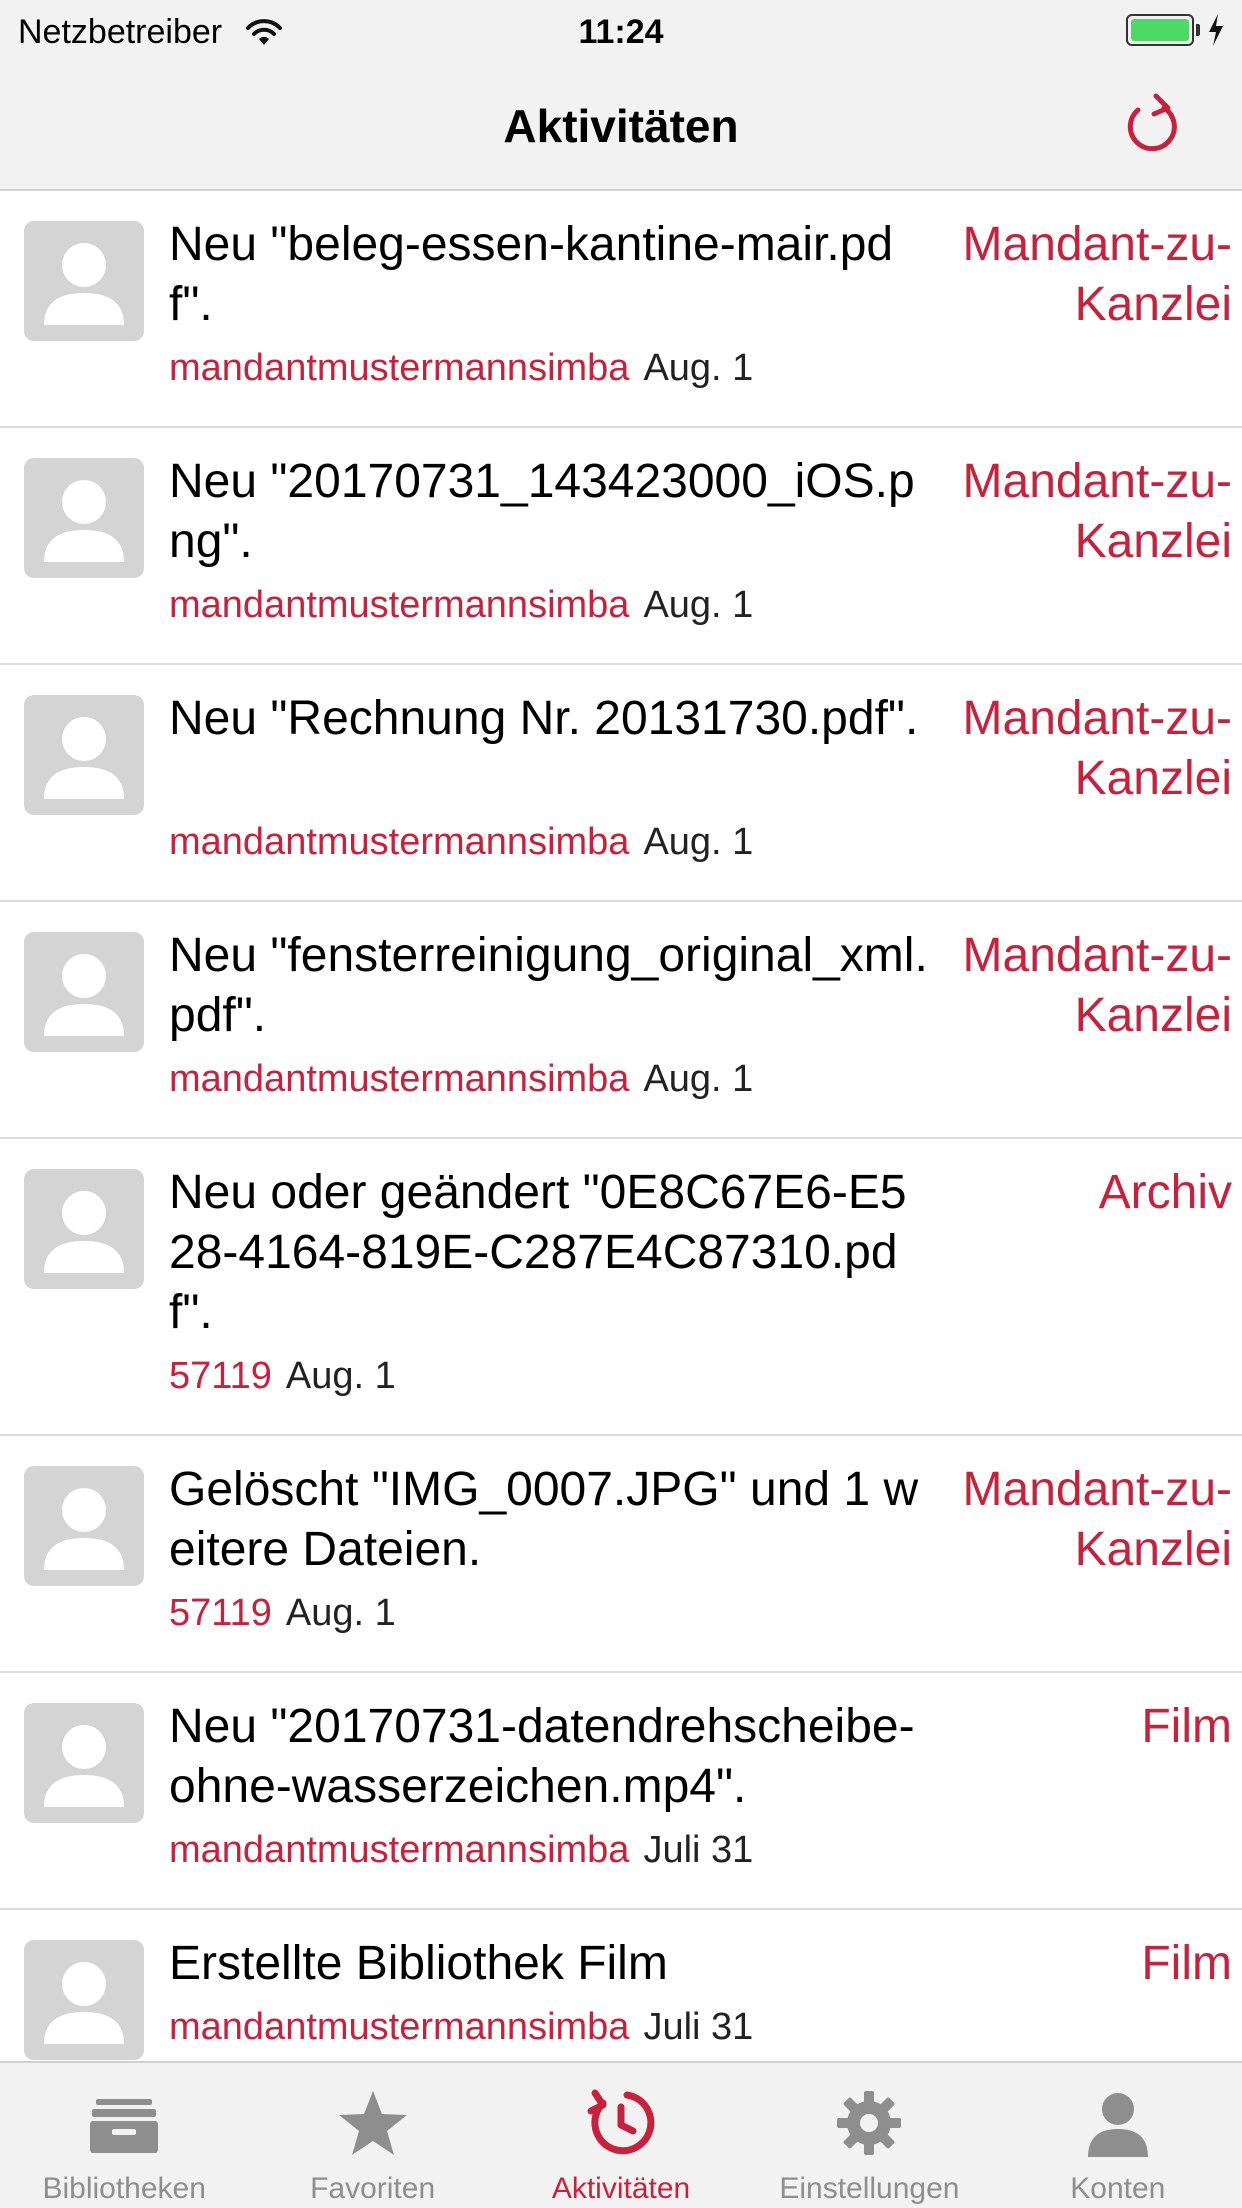 This screenshot has width=1242, height=2208. I want to click on tab-label: Favoriten, so click(373, 2188).